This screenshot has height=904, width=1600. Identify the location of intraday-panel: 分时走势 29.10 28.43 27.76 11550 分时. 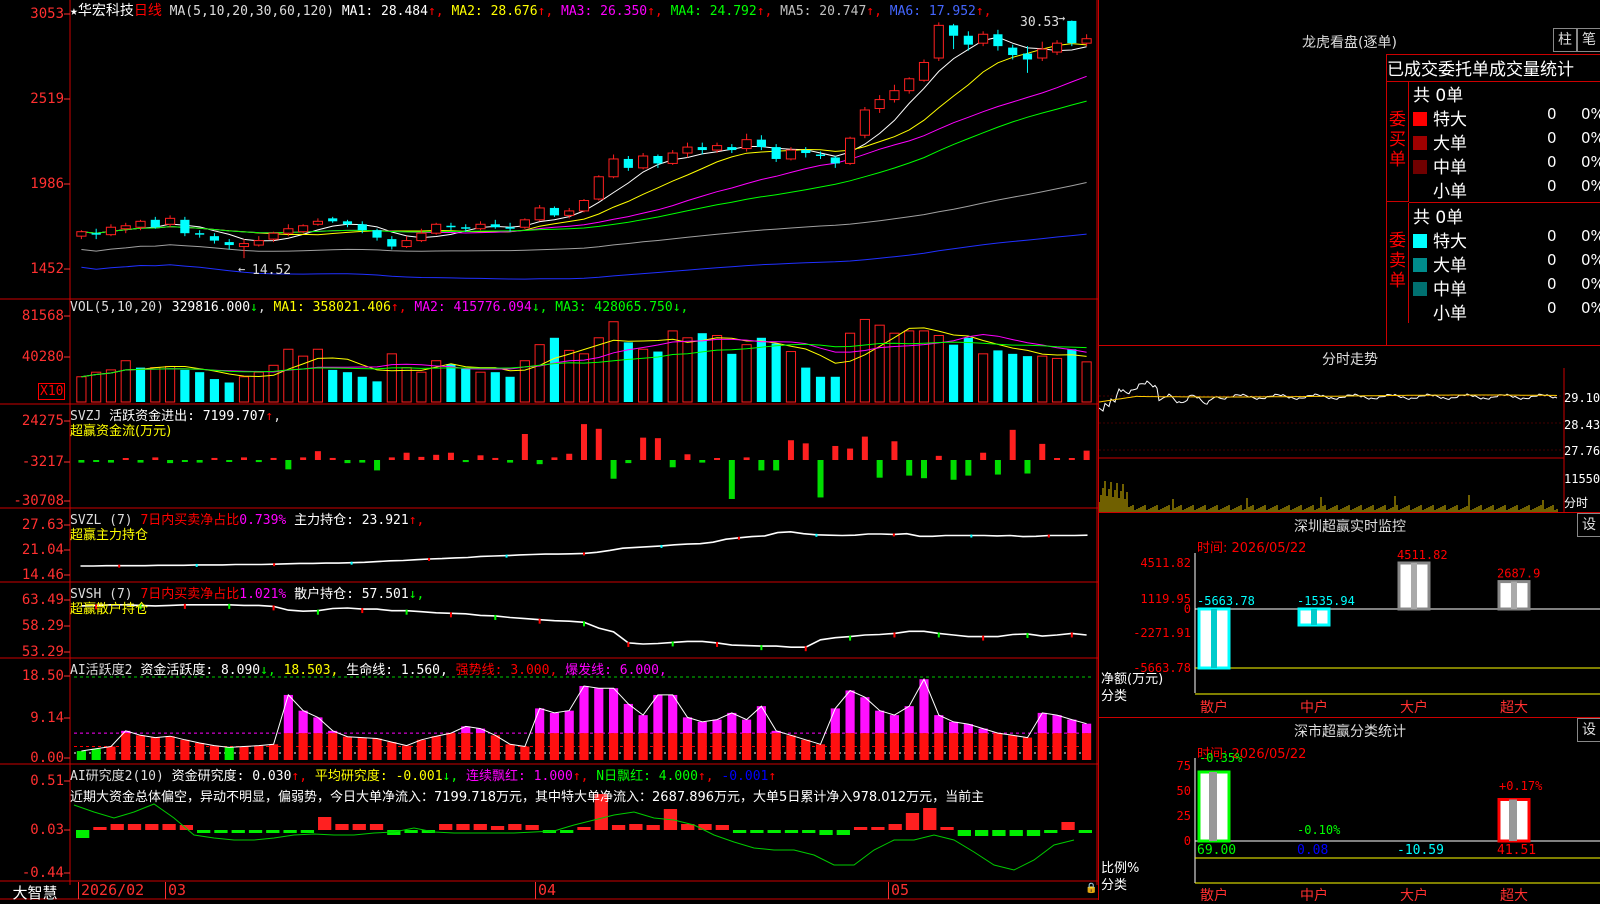
(1349, 429).